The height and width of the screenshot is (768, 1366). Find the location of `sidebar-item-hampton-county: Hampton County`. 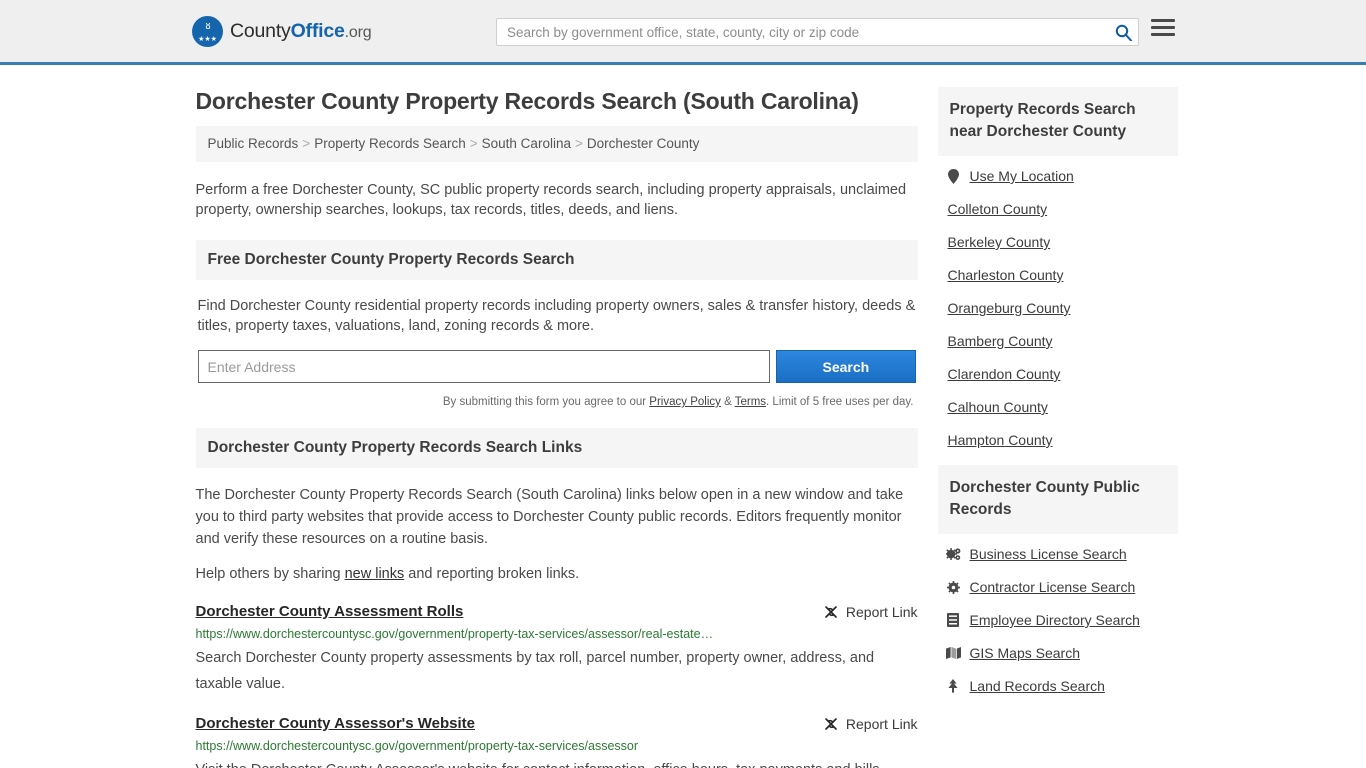

sidebar-item-hampton-county: Hampton County is located at coordinates (1061, 440).